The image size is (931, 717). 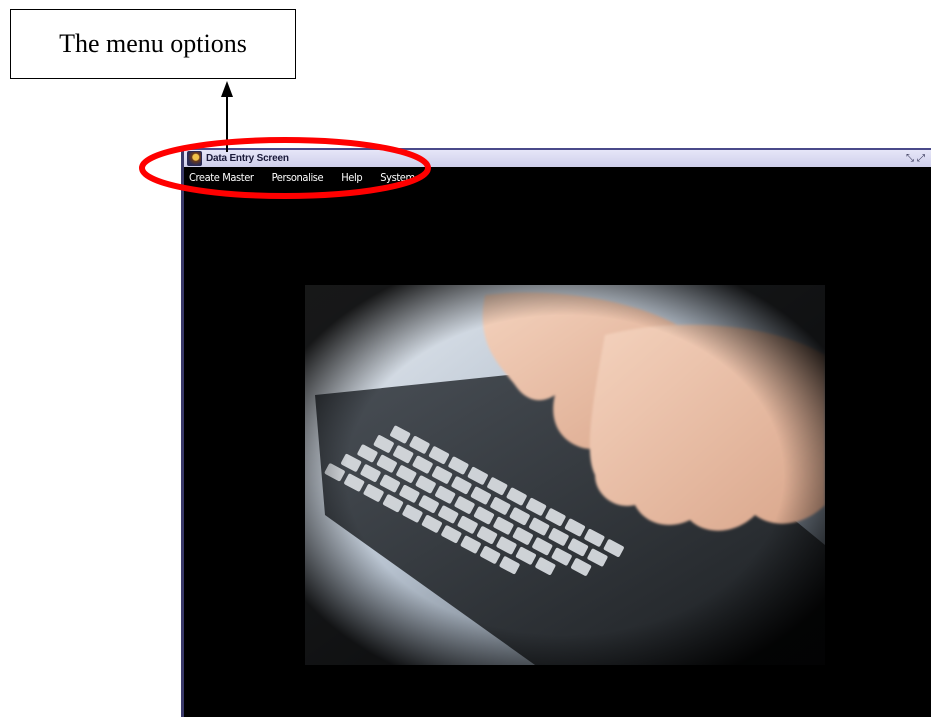 I want to click on menu-item-system: System, so click(x=397, y=177).